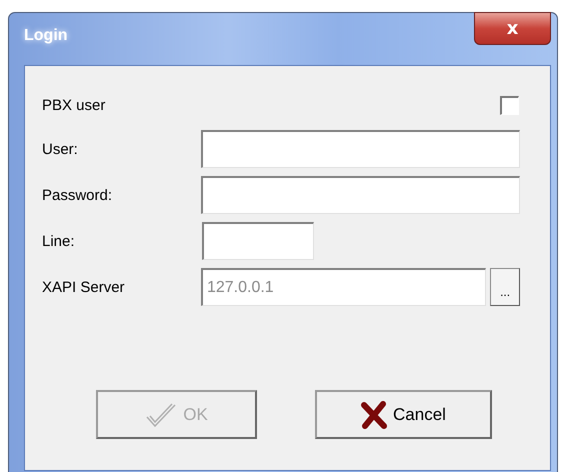  I want to click on checkbox, so click(509, 105).